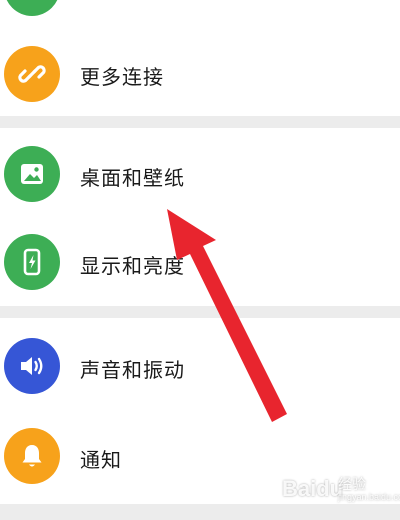  What do you see at coordinates (122, 77) in the screenshot?
I see `settings-item-label: 更多连接` at bounding box center [122, 77].